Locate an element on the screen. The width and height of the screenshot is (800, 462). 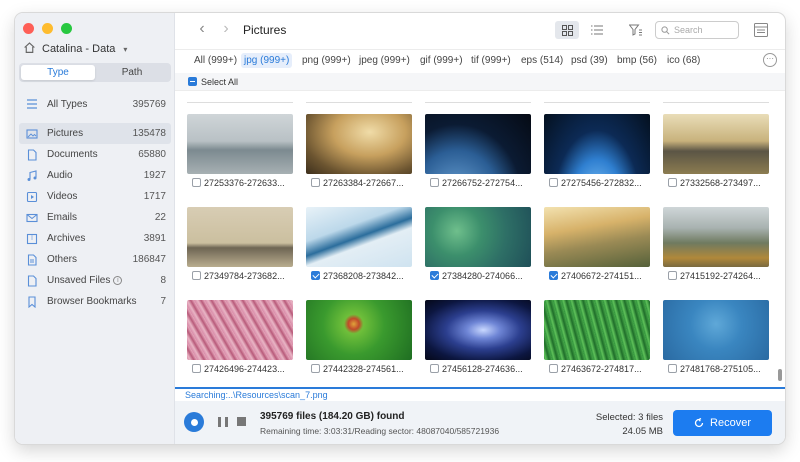
filter-tif: tif (999+) is located at coordinates (491, 60).